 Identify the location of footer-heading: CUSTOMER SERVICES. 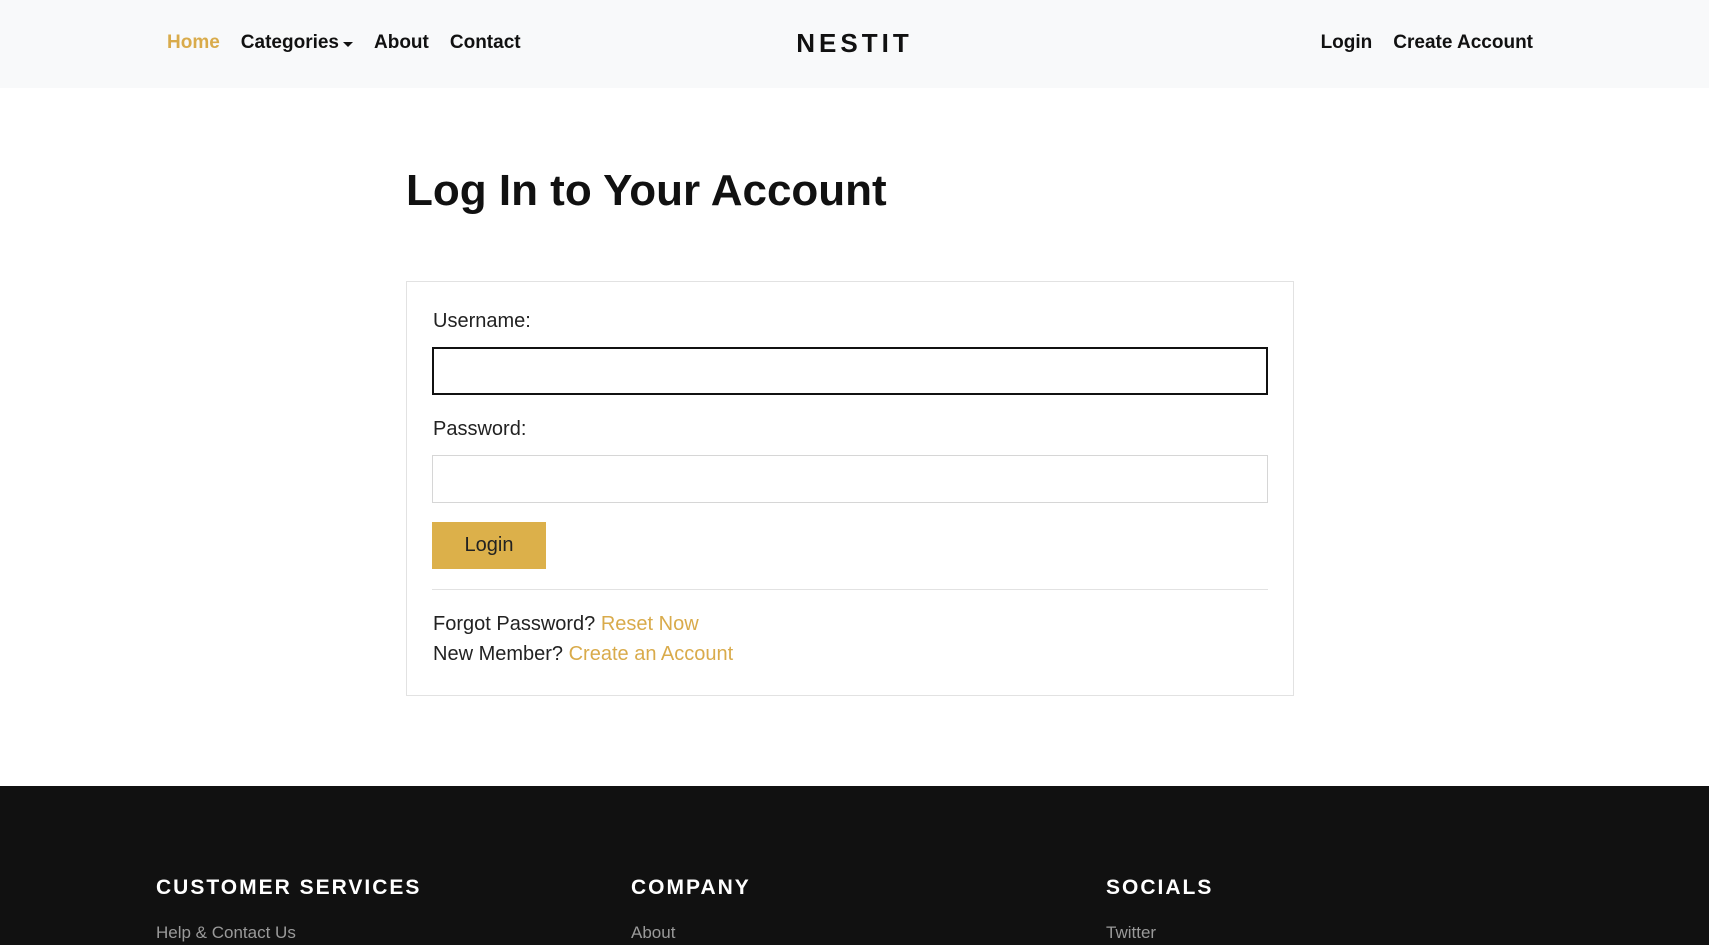
(289, 887).